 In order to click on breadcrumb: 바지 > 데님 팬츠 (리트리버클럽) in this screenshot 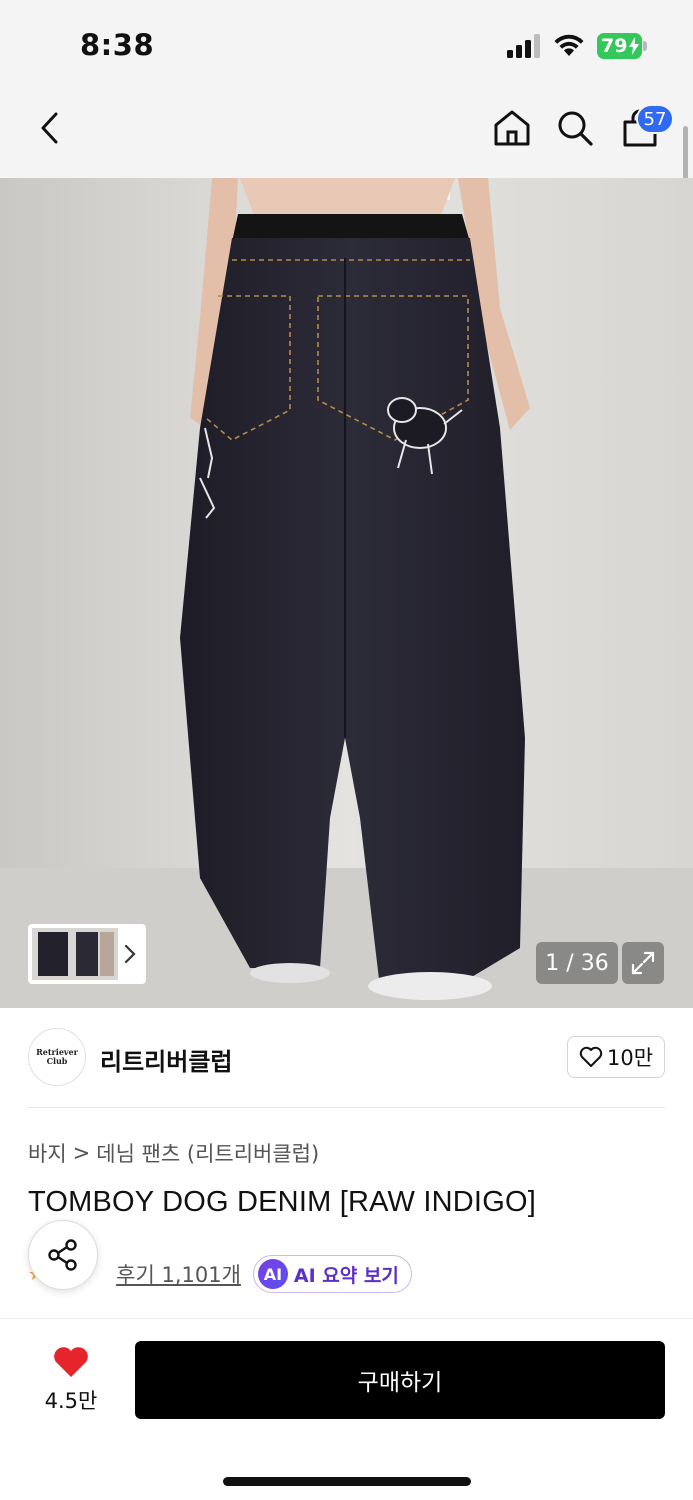, I will do `click(173, 1153)`.